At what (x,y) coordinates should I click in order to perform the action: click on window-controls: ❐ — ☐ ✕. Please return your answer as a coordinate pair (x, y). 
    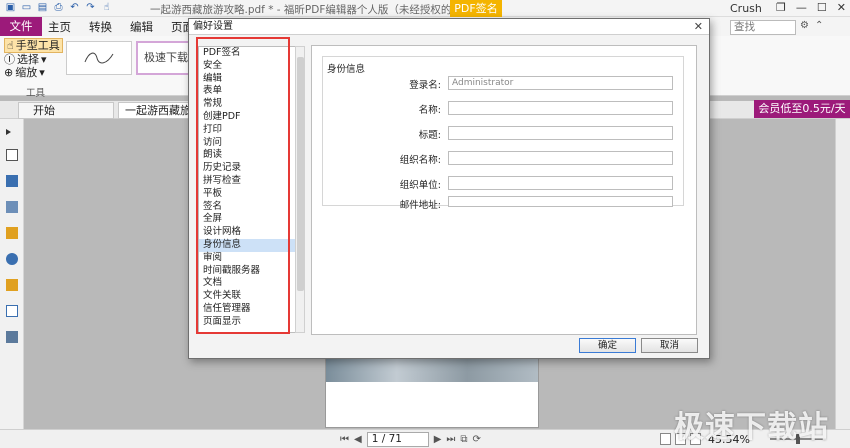
    Looking at the image, I should click on (811, 7).